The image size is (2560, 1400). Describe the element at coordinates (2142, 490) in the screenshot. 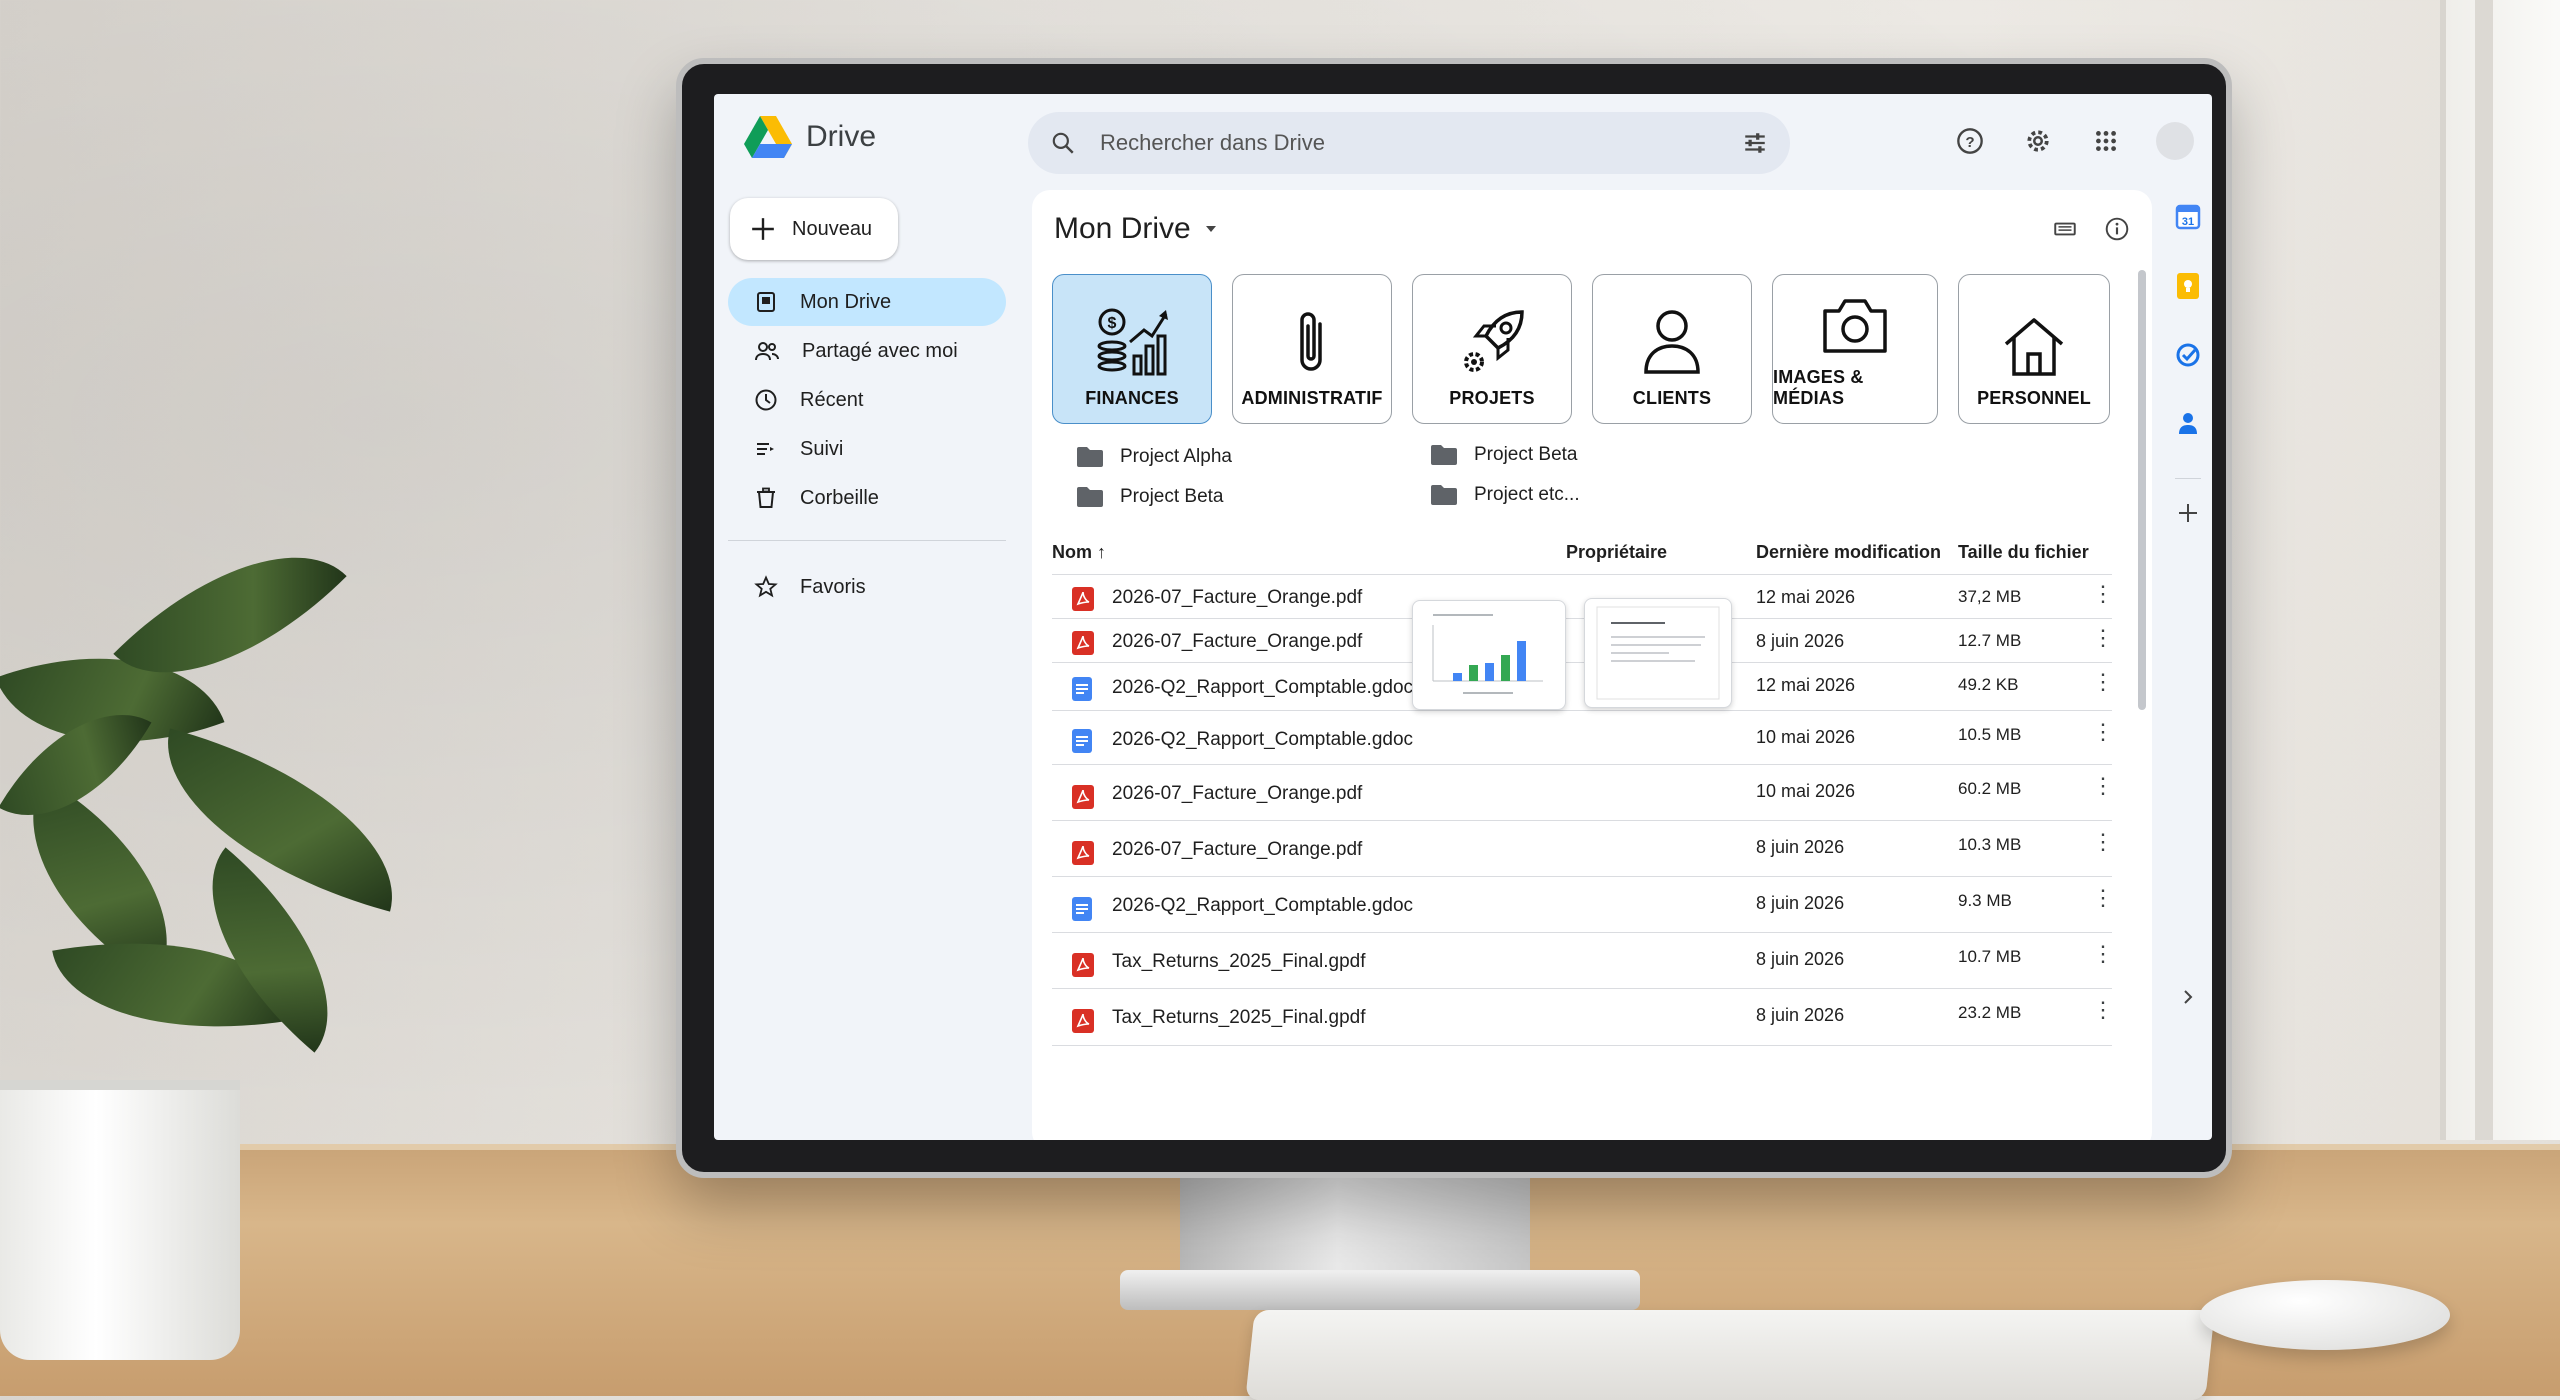

I see `scrollbar` at that location.